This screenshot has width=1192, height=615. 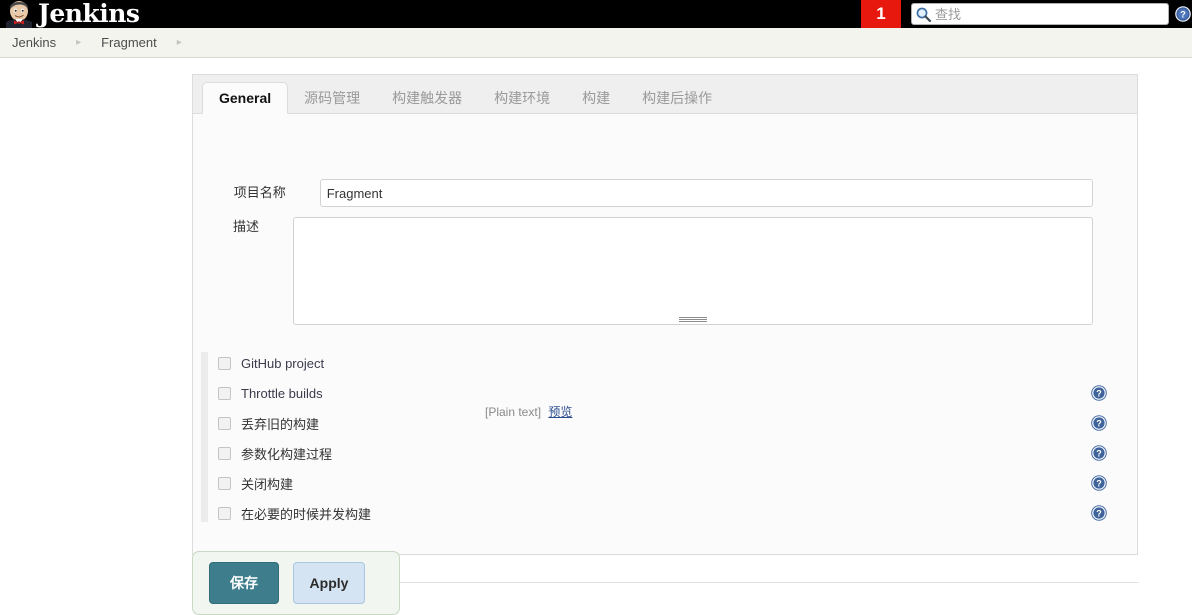 What do you see at coordinates (19, 14) in the screenshot?
I see `jenkins-butler-icon` at bounding box center [19, 14].